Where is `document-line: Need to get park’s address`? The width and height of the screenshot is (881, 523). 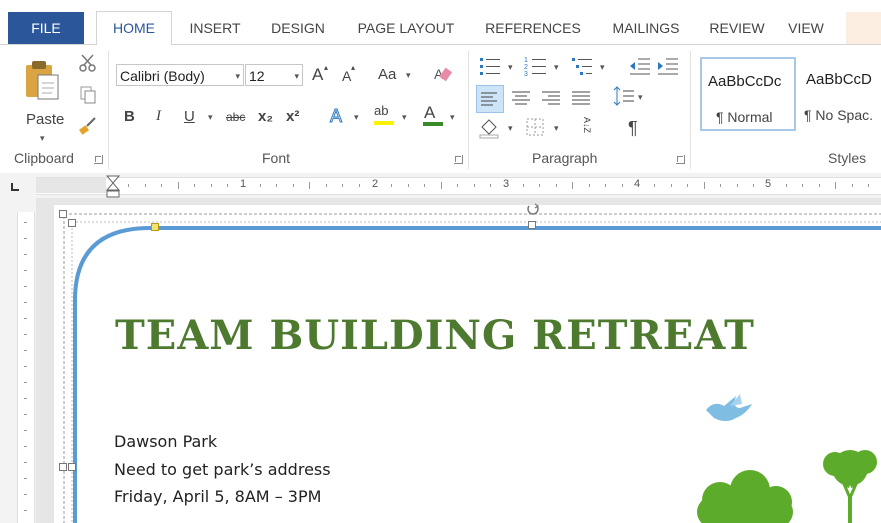
document-line: Need to get park’s address is located at coordinates (222, 469).